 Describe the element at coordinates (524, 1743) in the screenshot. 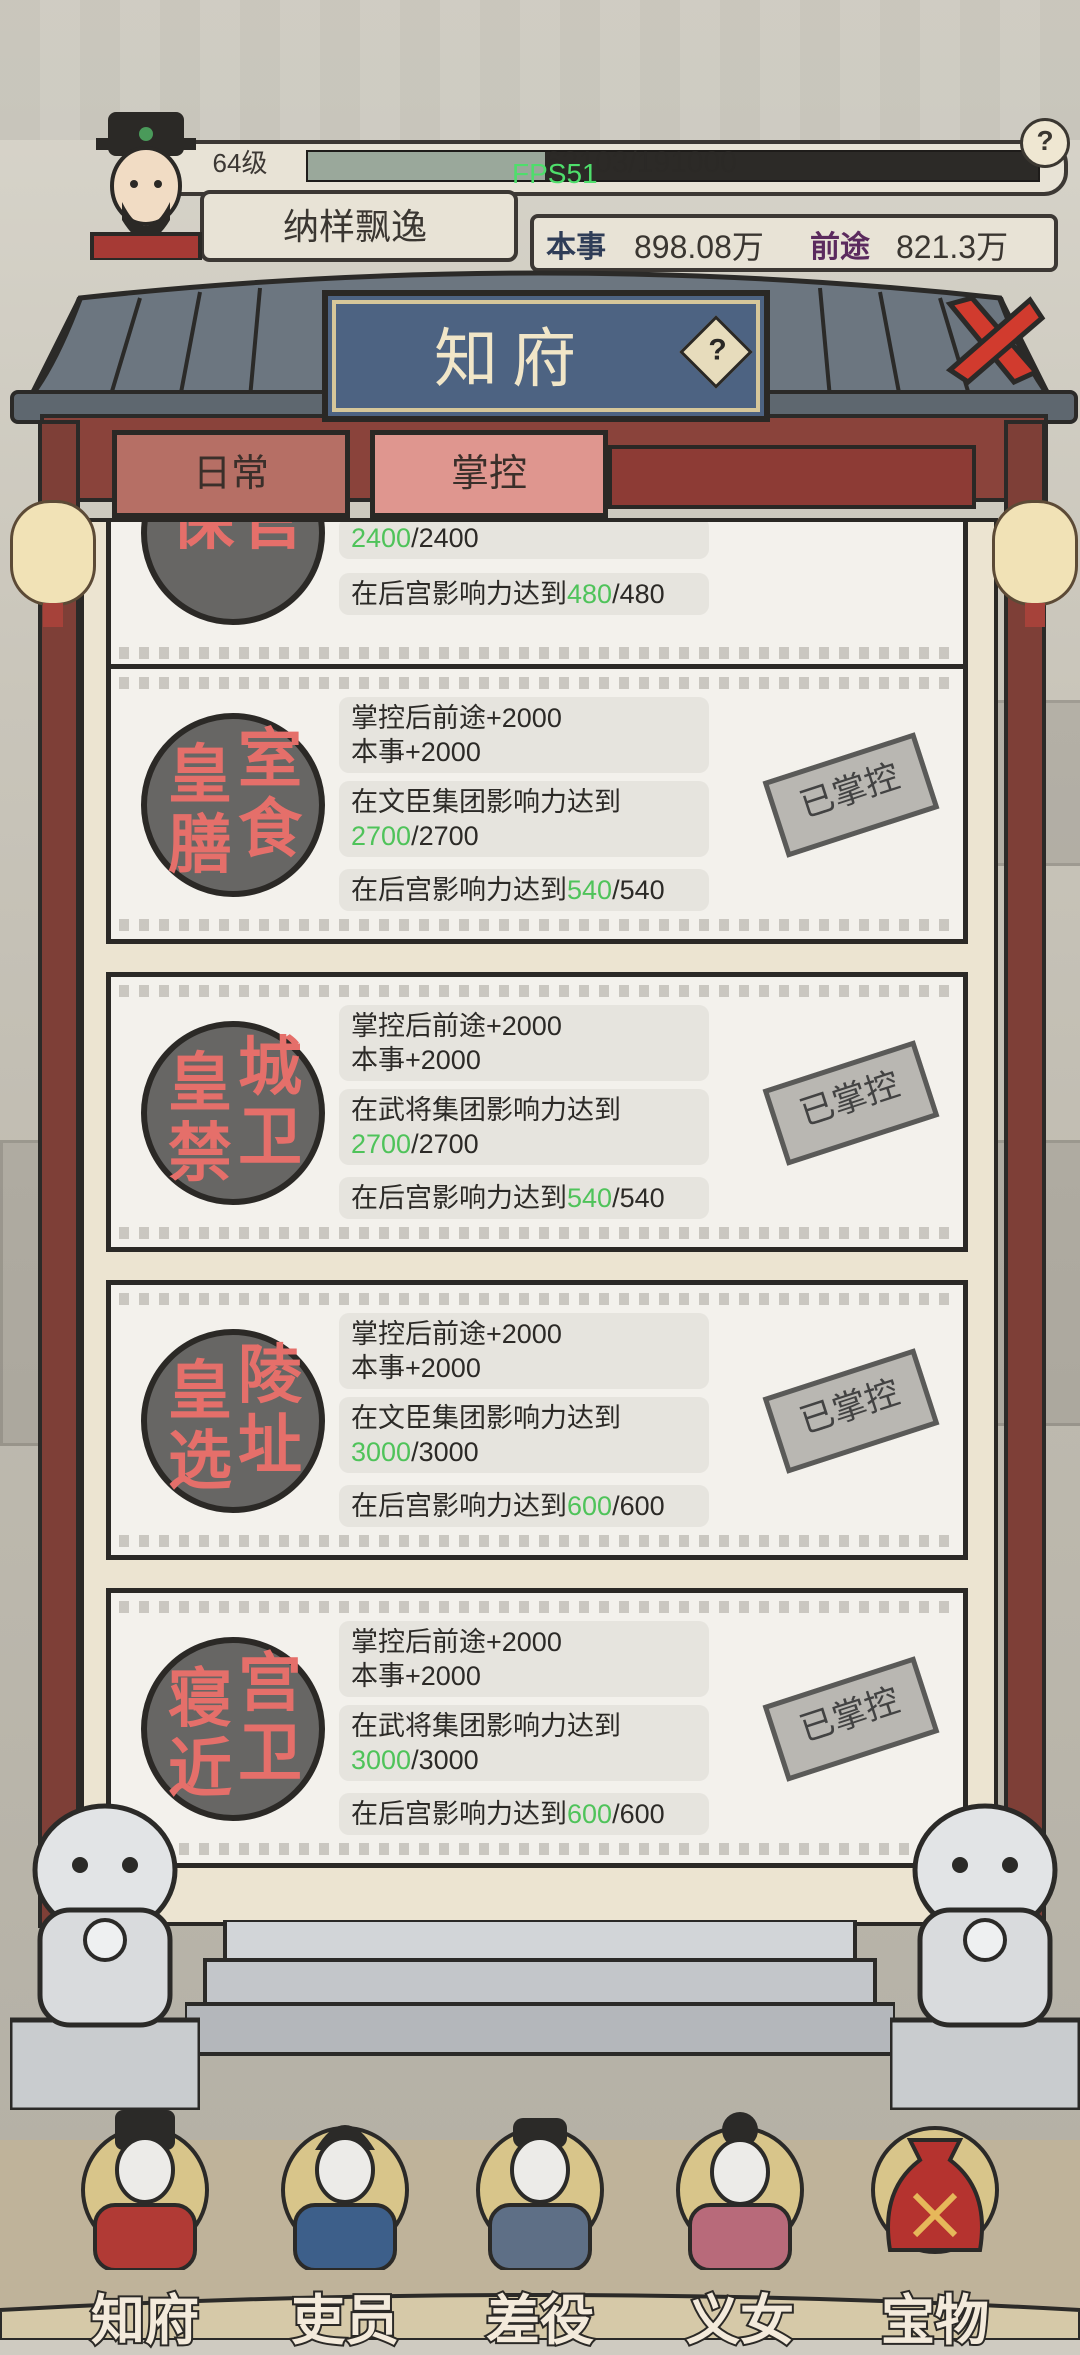

I see `card-requirement-1: 在武将集团影响力达到 3000/3000` at that location.